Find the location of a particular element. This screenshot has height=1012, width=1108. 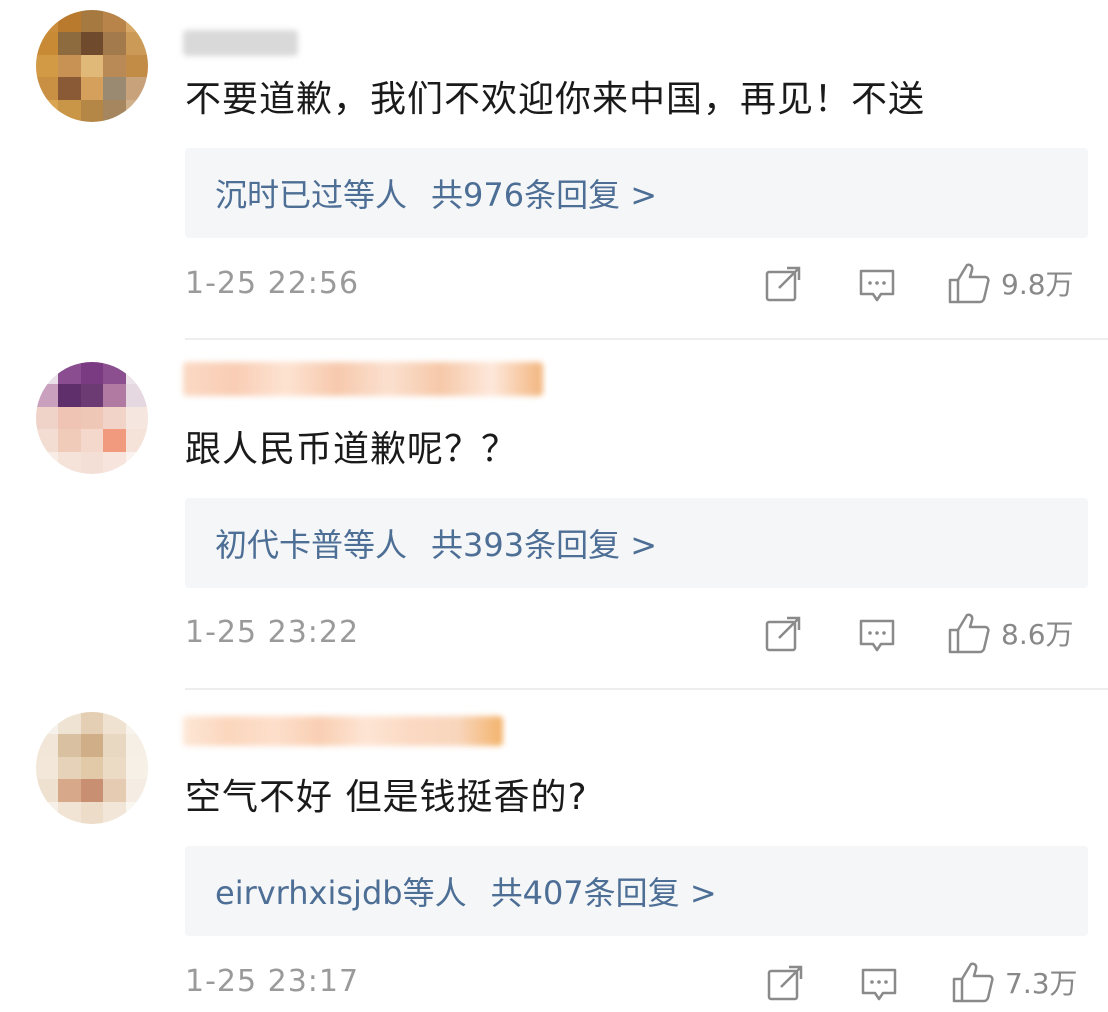

comment-text: 空气不好 但是钱挺香的? is located at coordinates (386, 797).